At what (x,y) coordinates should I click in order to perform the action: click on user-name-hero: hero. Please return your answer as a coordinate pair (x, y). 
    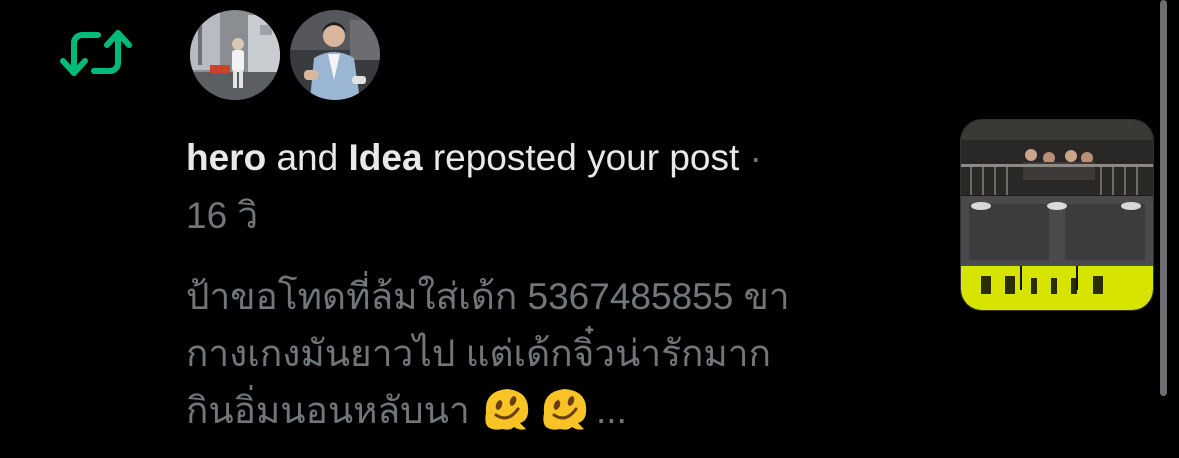
    Looking at the image, I should click on (226, 157).